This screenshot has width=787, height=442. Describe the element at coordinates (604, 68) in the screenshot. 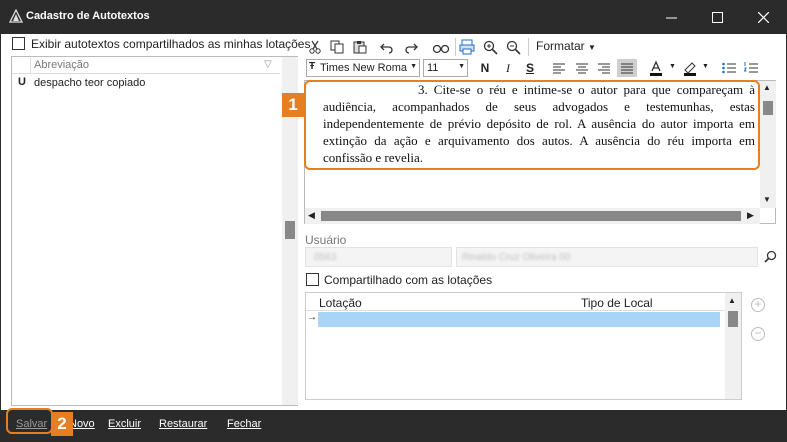

I see `align-right-icon` at that location.